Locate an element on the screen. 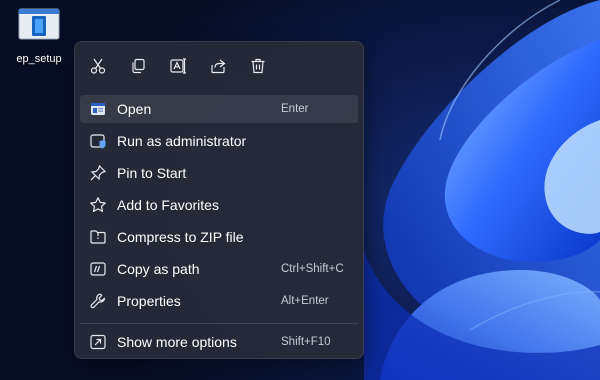  open-window-icon is located at coordinates (98, 109).